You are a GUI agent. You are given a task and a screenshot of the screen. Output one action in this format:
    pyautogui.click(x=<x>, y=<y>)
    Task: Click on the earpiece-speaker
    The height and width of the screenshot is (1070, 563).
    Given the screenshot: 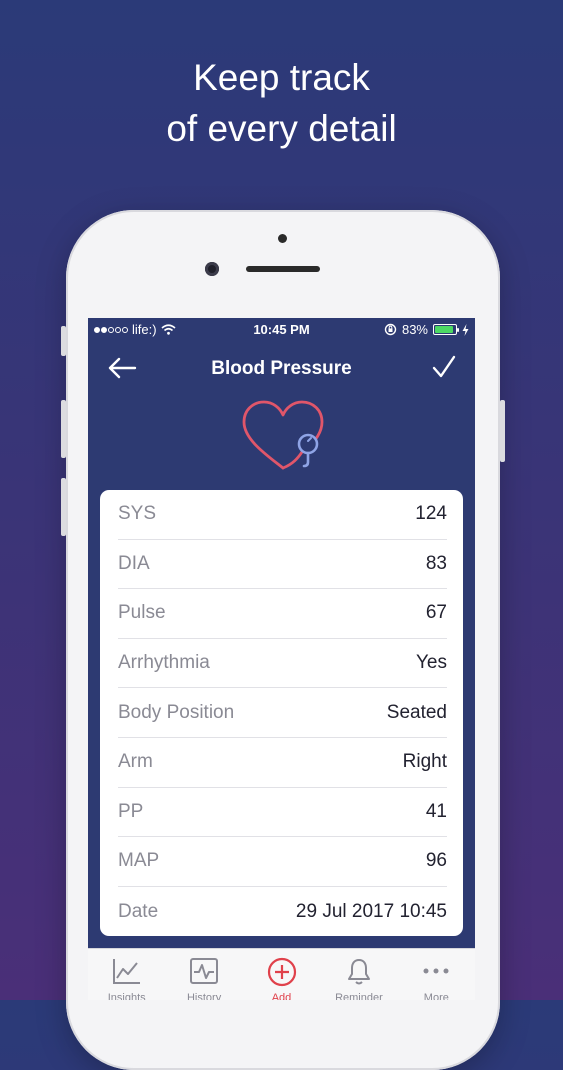 What is the action you would take?
    pyautogui.click(x=283, y=269)
    